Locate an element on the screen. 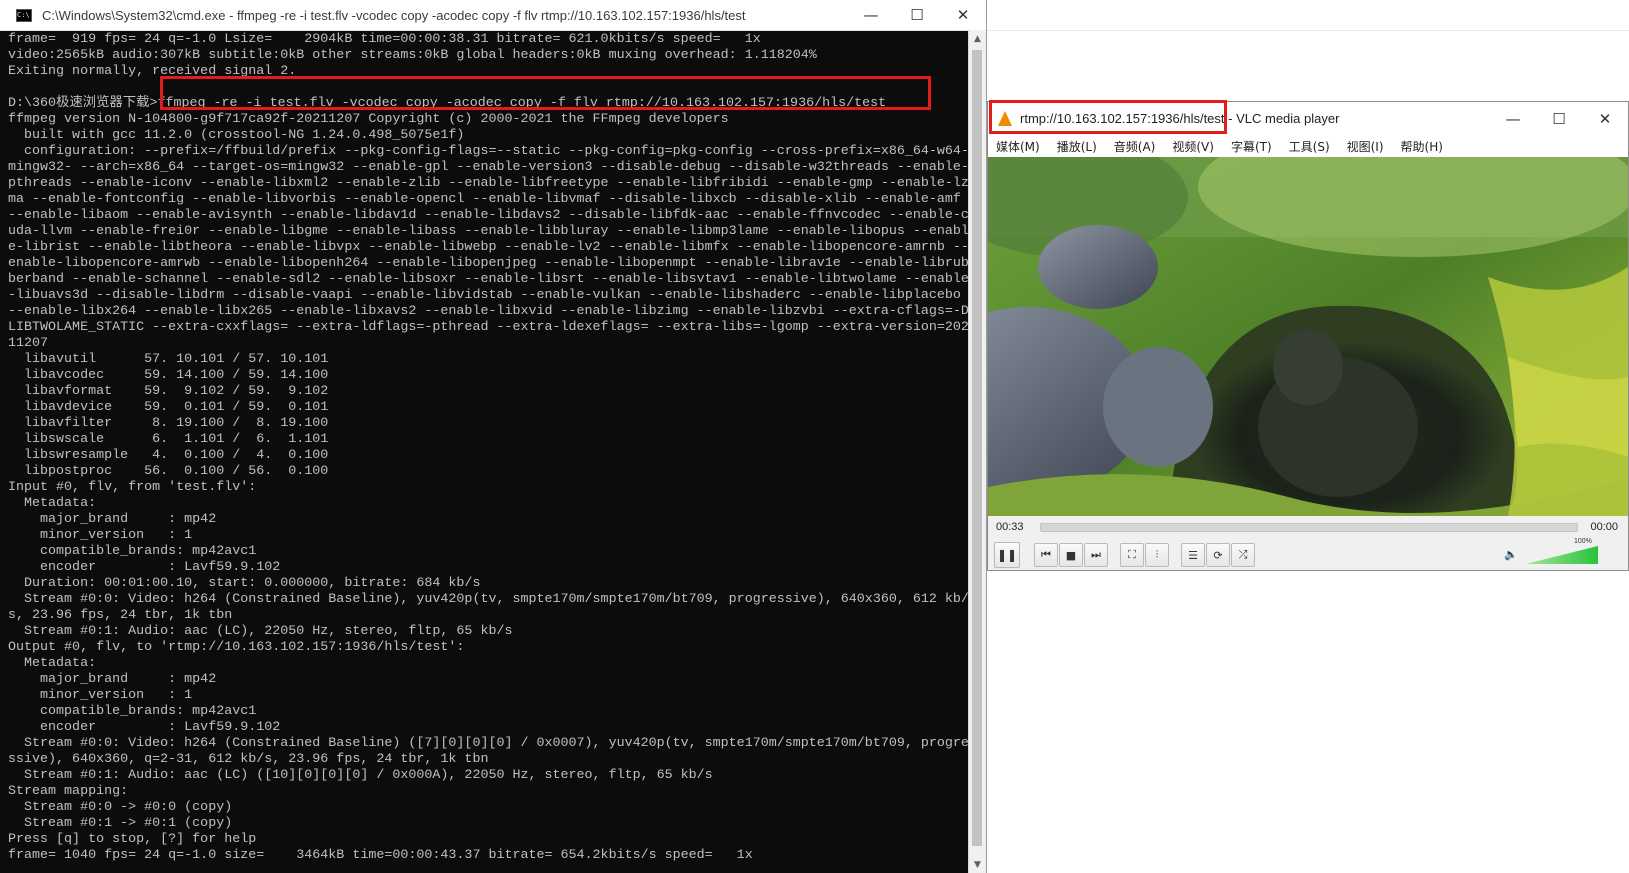 This screenshot has height=873, width=1629. scroll-down-icon: ▼ is located at coordinates (977, 864).